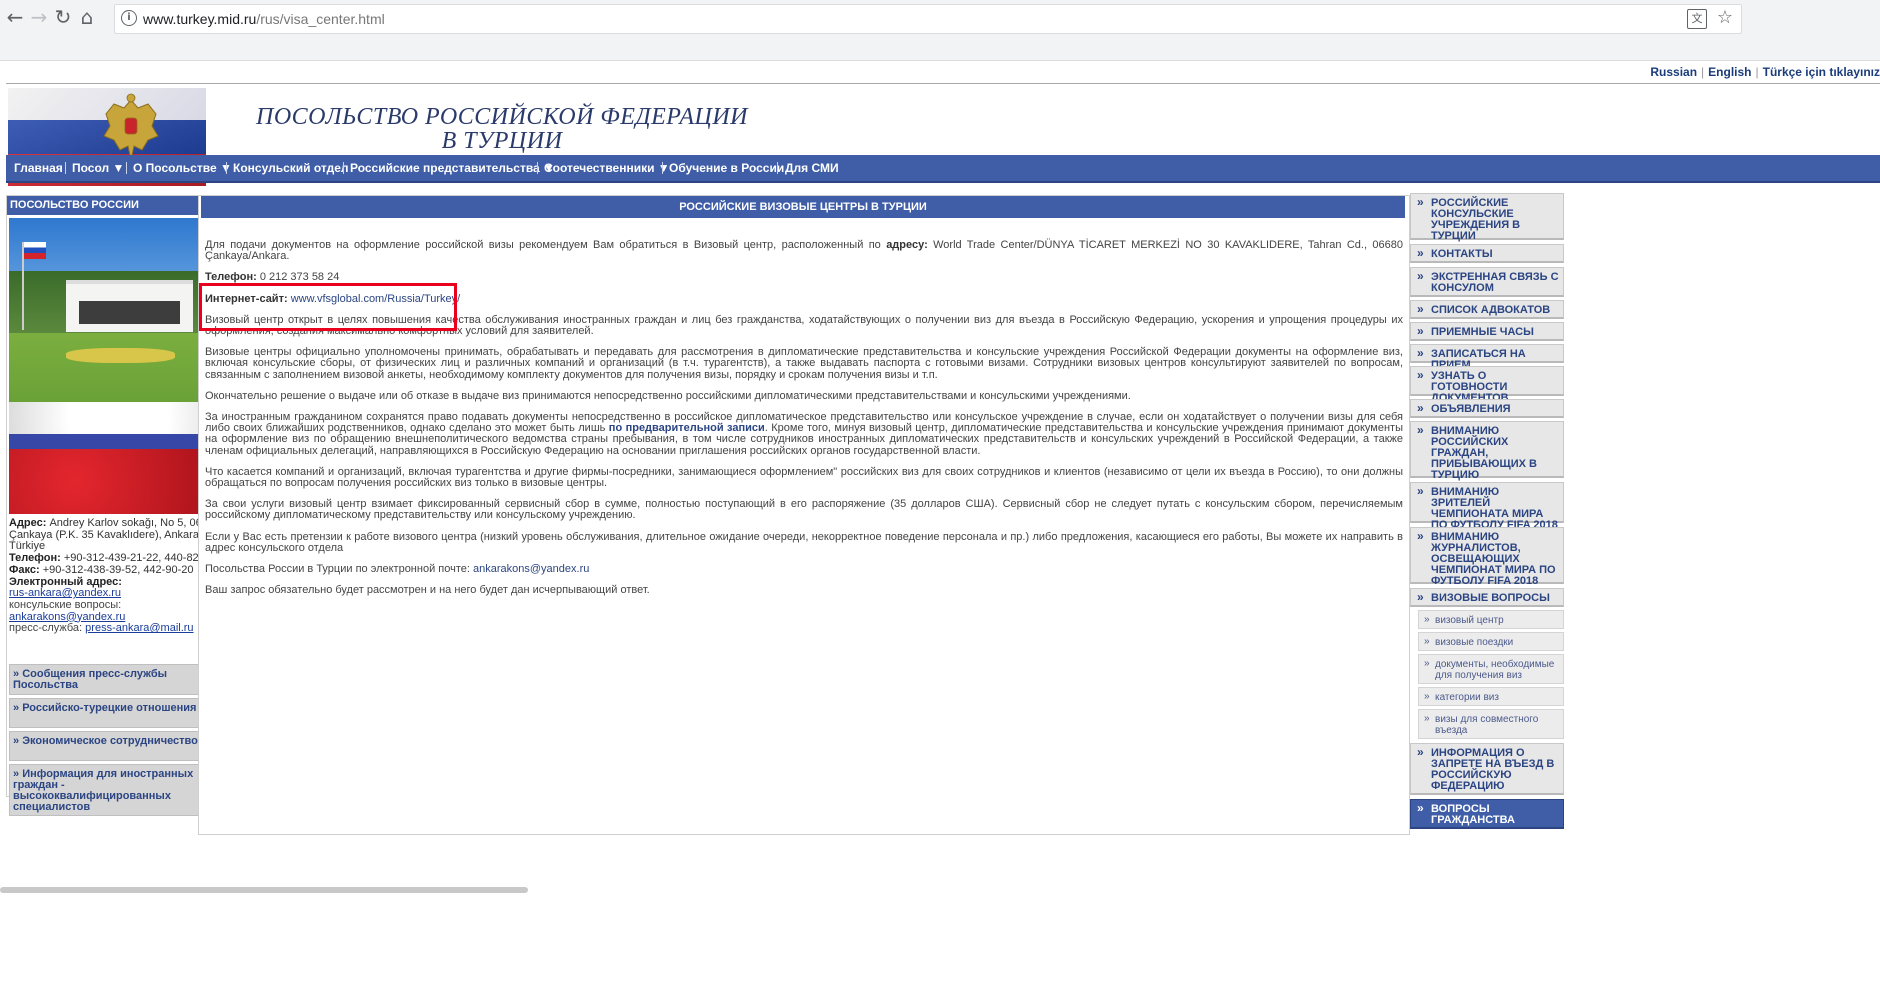 The height and width of the screenshot is (995, 1880). What do you see at coordinates (328, 307) in the screenshot?
I see `highlight-box` at bounding box center [328, 307].